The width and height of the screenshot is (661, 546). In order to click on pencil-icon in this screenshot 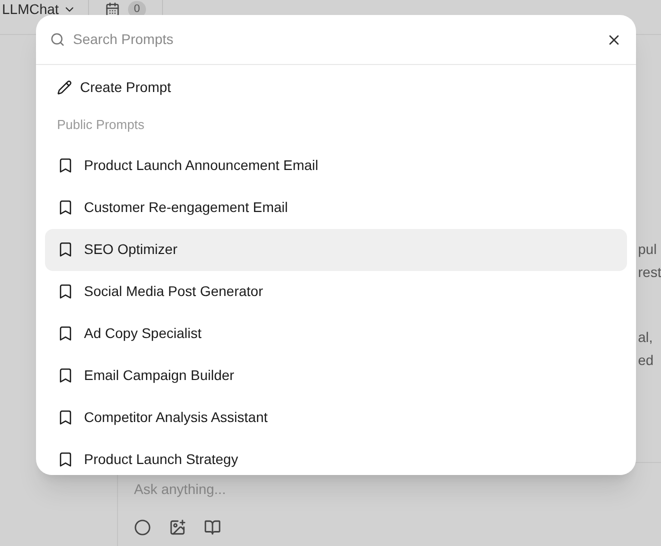, I will do `click(64, 87)`.